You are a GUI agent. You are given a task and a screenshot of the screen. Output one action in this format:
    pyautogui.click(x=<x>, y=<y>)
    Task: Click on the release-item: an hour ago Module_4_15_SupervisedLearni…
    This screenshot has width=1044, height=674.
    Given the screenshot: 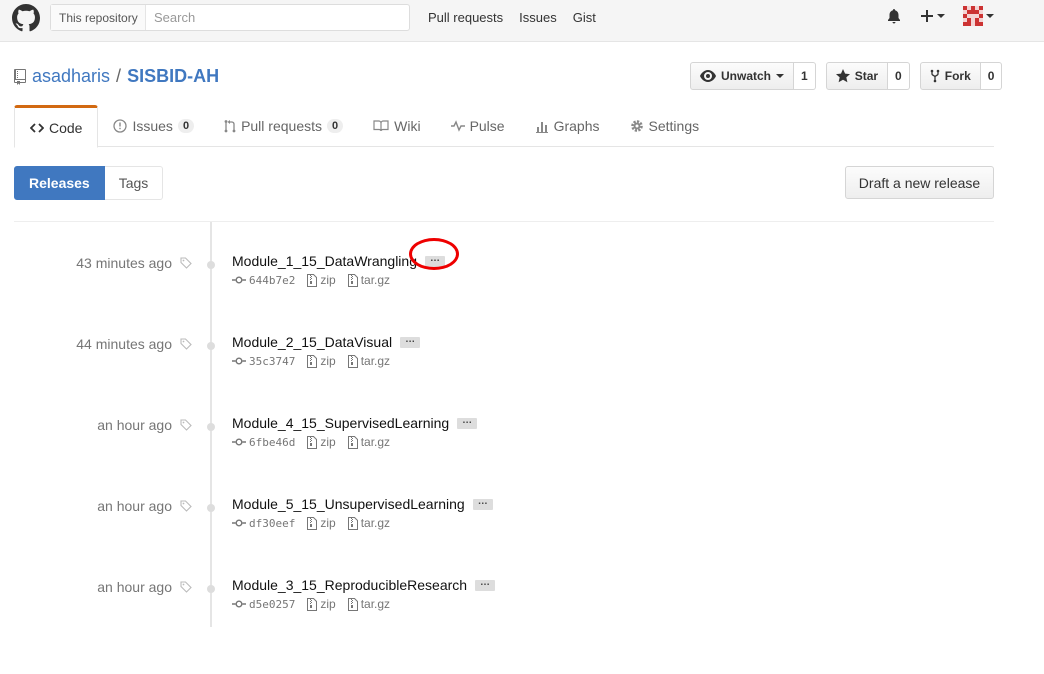 What is the action you would take?
    pyautogui.click(x=522, y=446)
    